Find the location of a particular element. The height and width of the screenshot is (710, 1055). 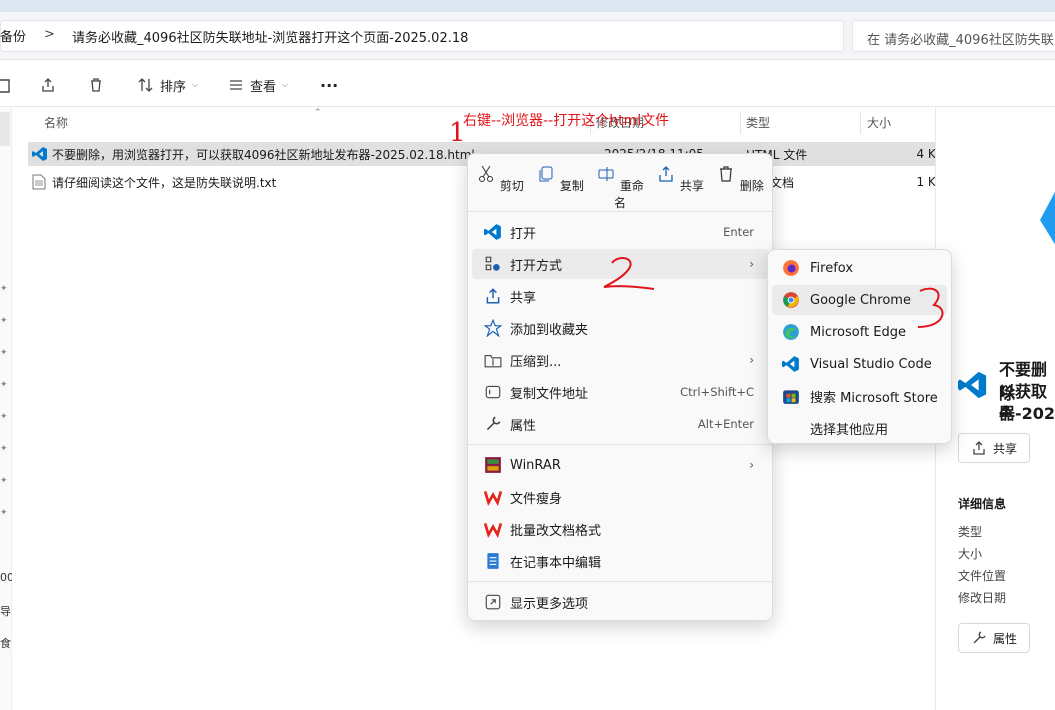

details-title-line: 器-2025 is located at coordinates (1027, 413).